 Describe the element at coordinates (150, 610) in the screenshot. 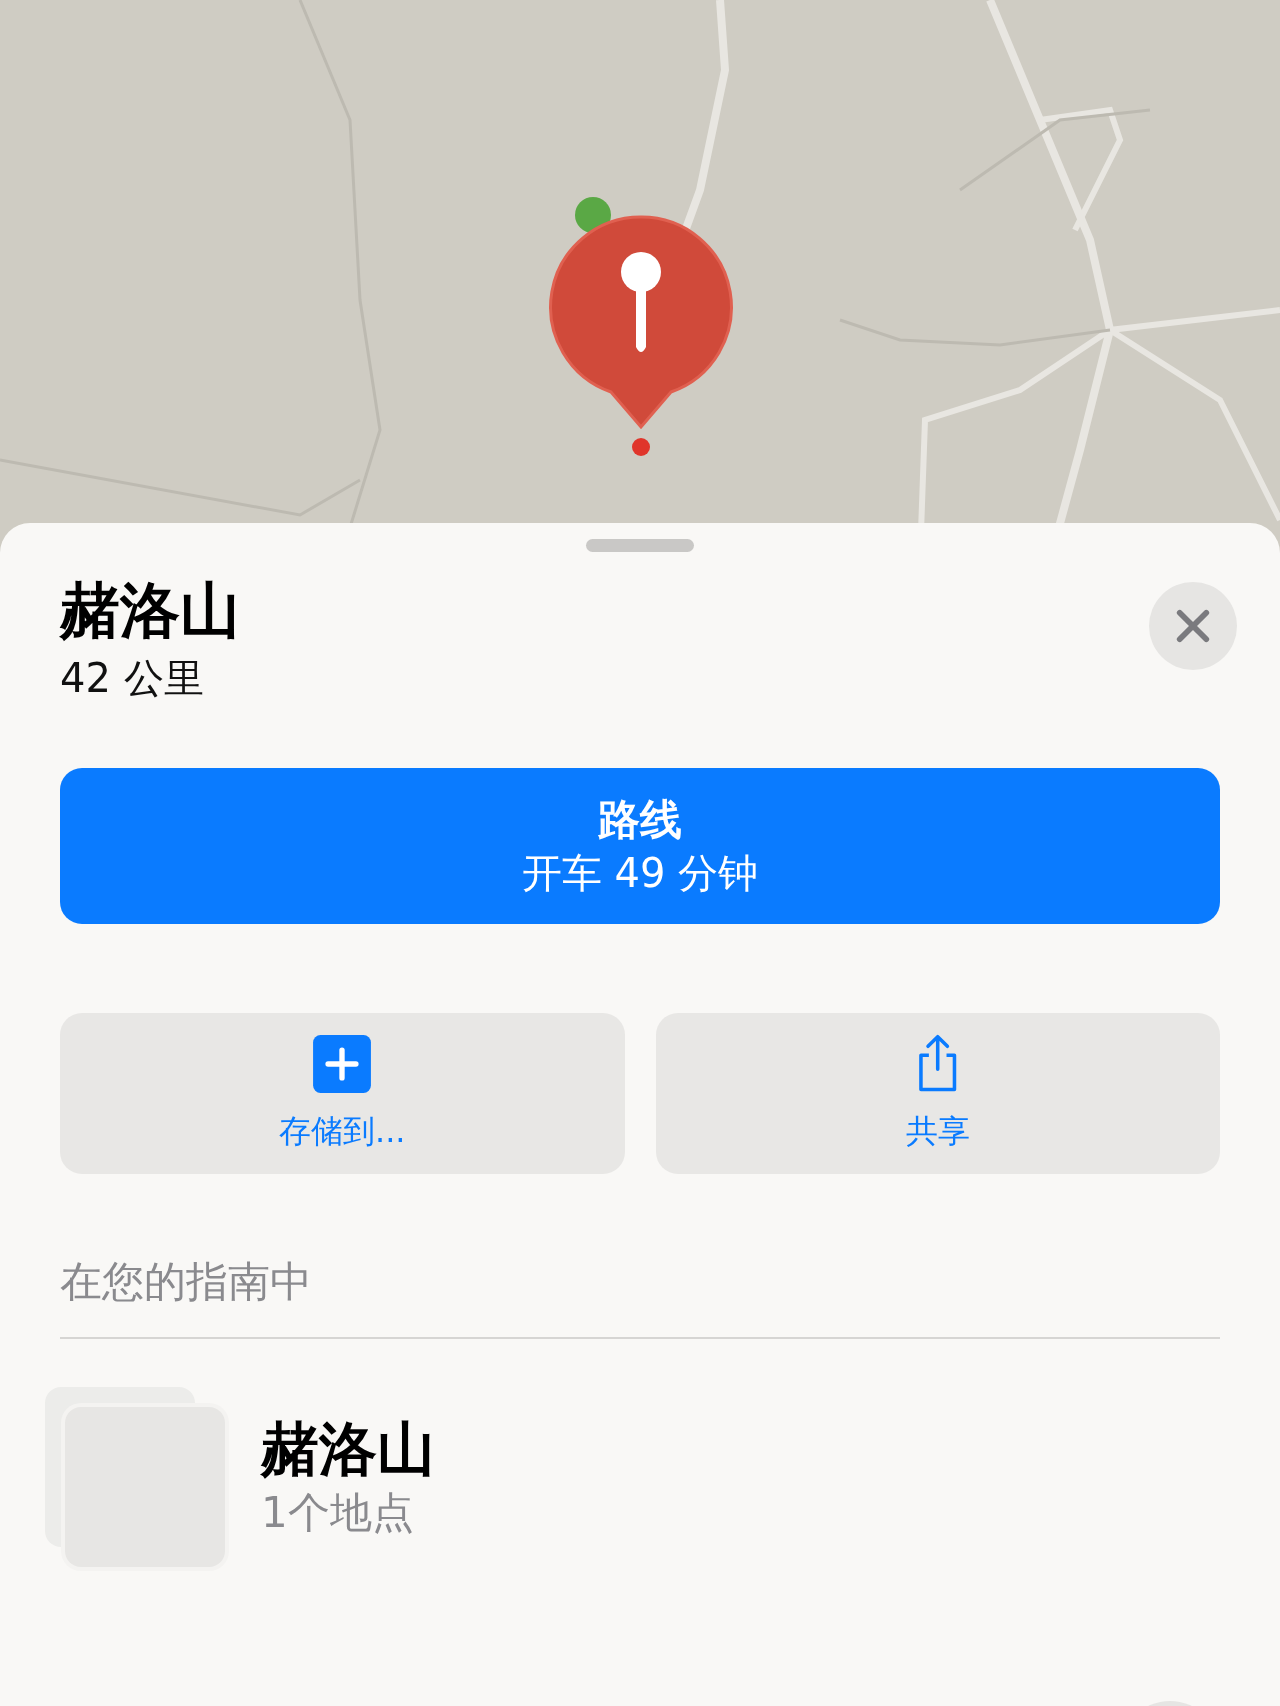

I see `place-title: 赭洛山` at that location.